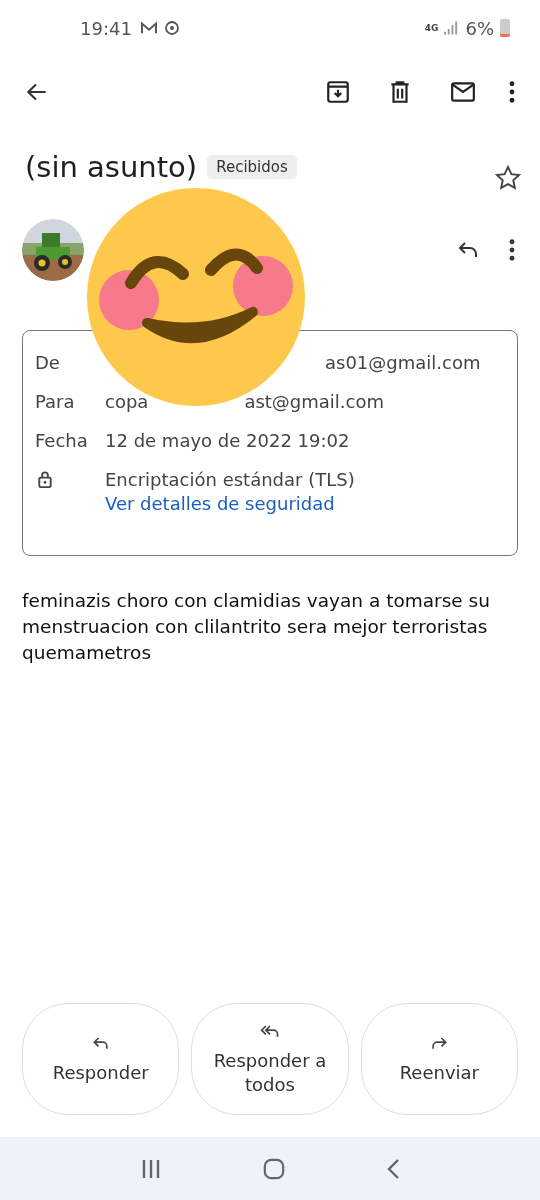 This screenshot has width=540, height=1200. I want to click on reply-button: Responder, so click(101, 1059).